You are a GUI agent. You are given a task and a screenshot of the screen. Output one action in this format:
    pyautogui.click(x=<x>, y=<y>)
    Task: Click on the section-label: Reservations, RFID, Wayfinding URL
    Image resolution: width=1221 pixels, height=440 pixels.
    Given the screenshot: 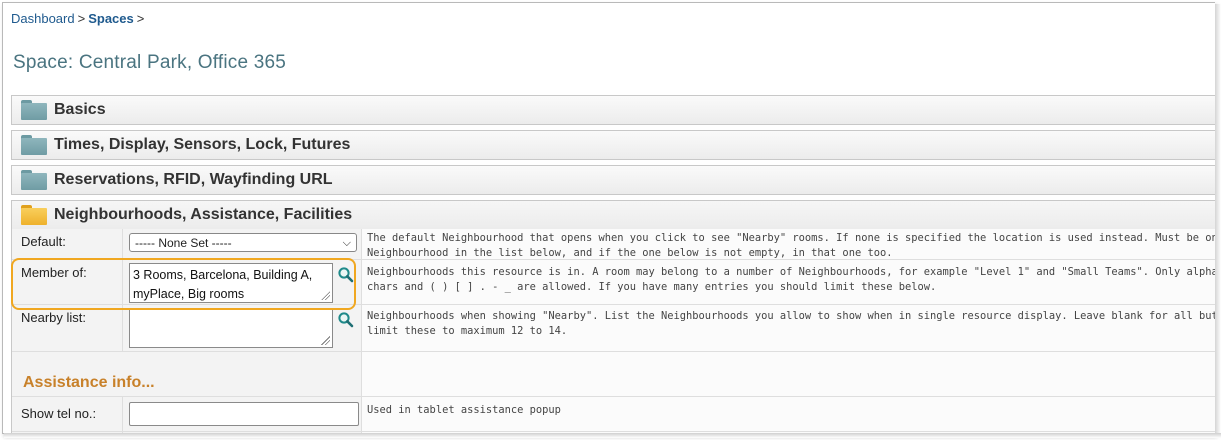 What is the action you would take?
    pyautogui.click(x=193, y=179)
    